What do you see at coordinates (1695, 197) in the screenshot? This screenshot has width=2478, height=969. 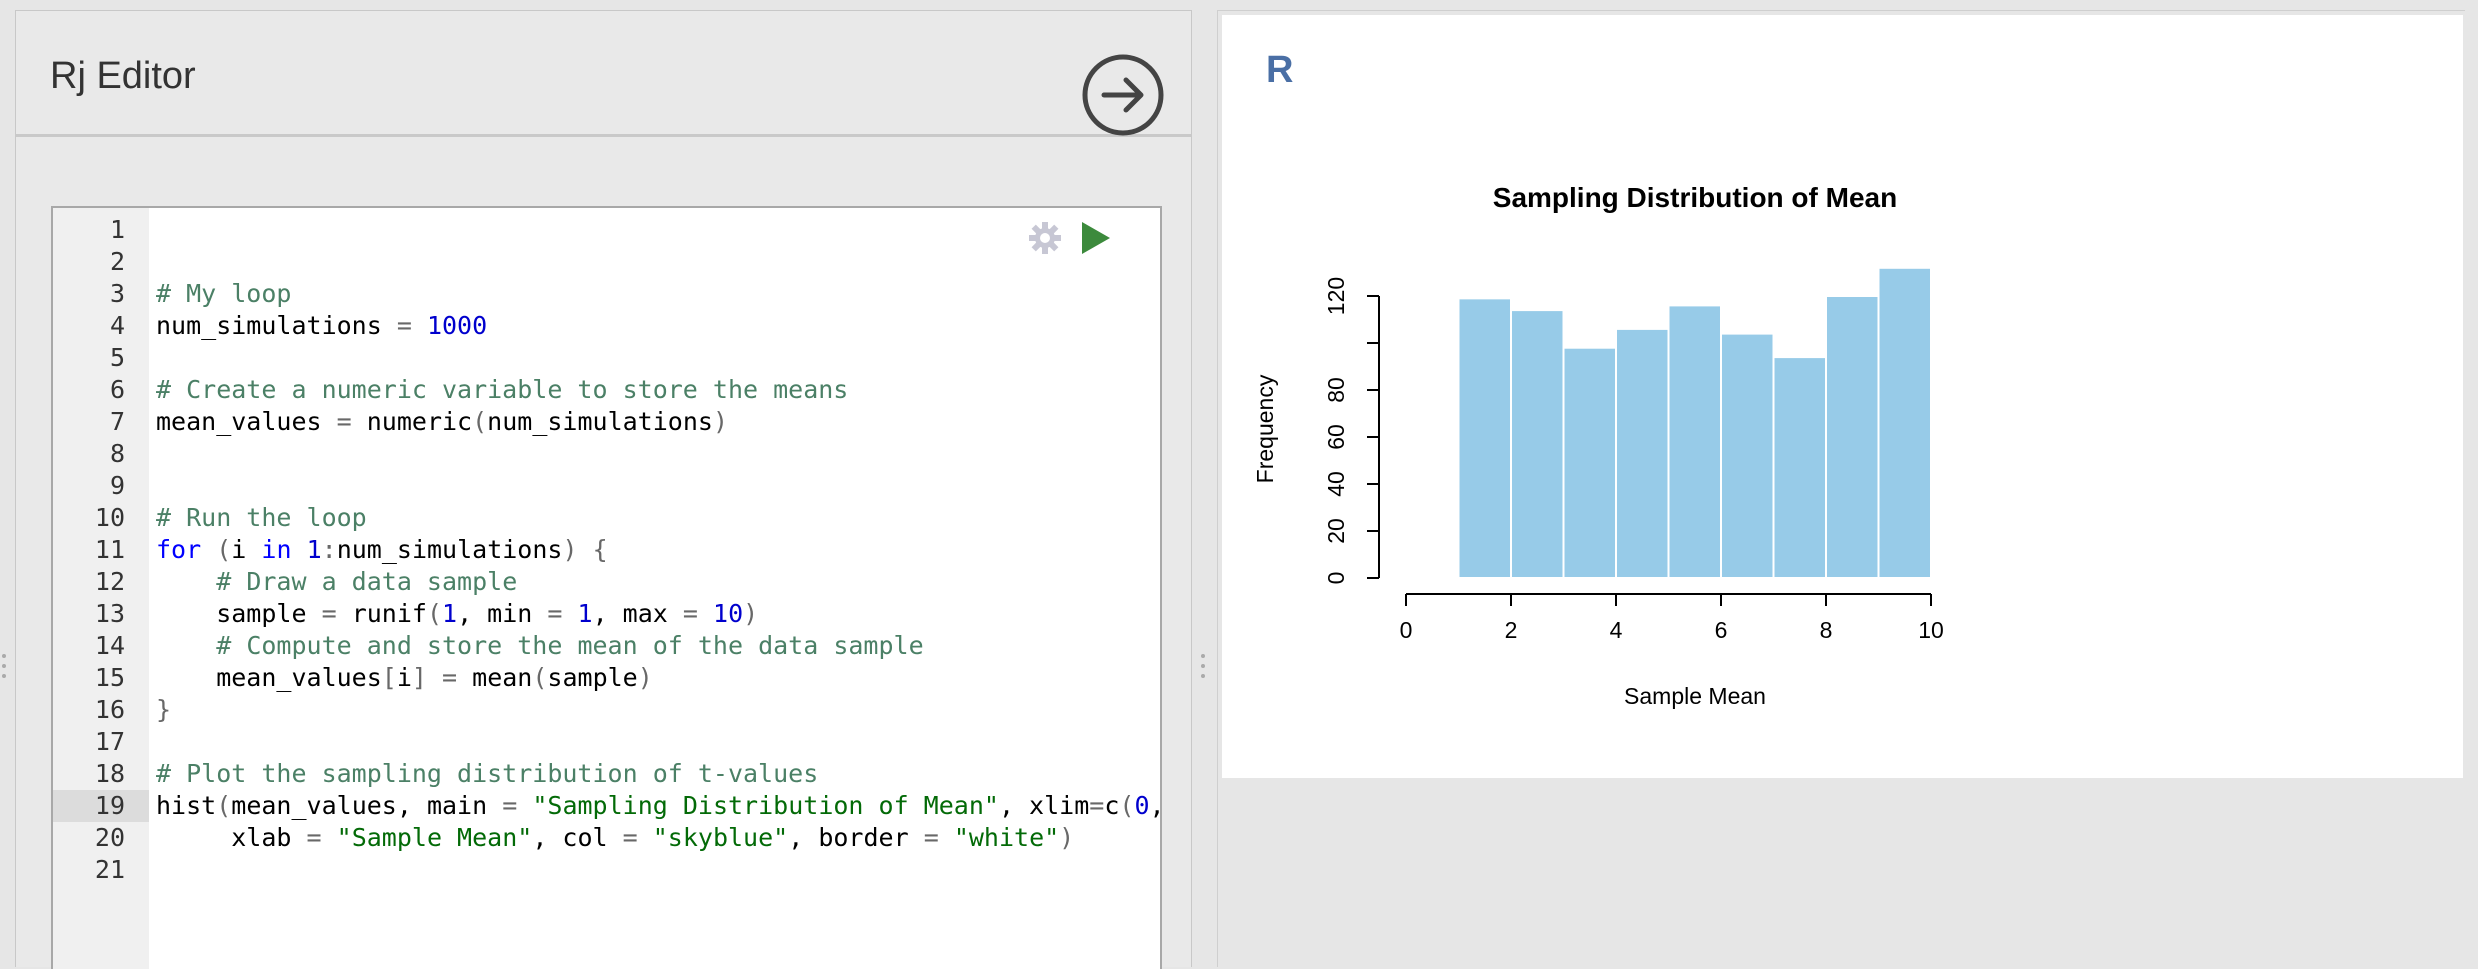 I see `chart-title: Sampling Distribution of Mean` at bounding box center [1695, 197].